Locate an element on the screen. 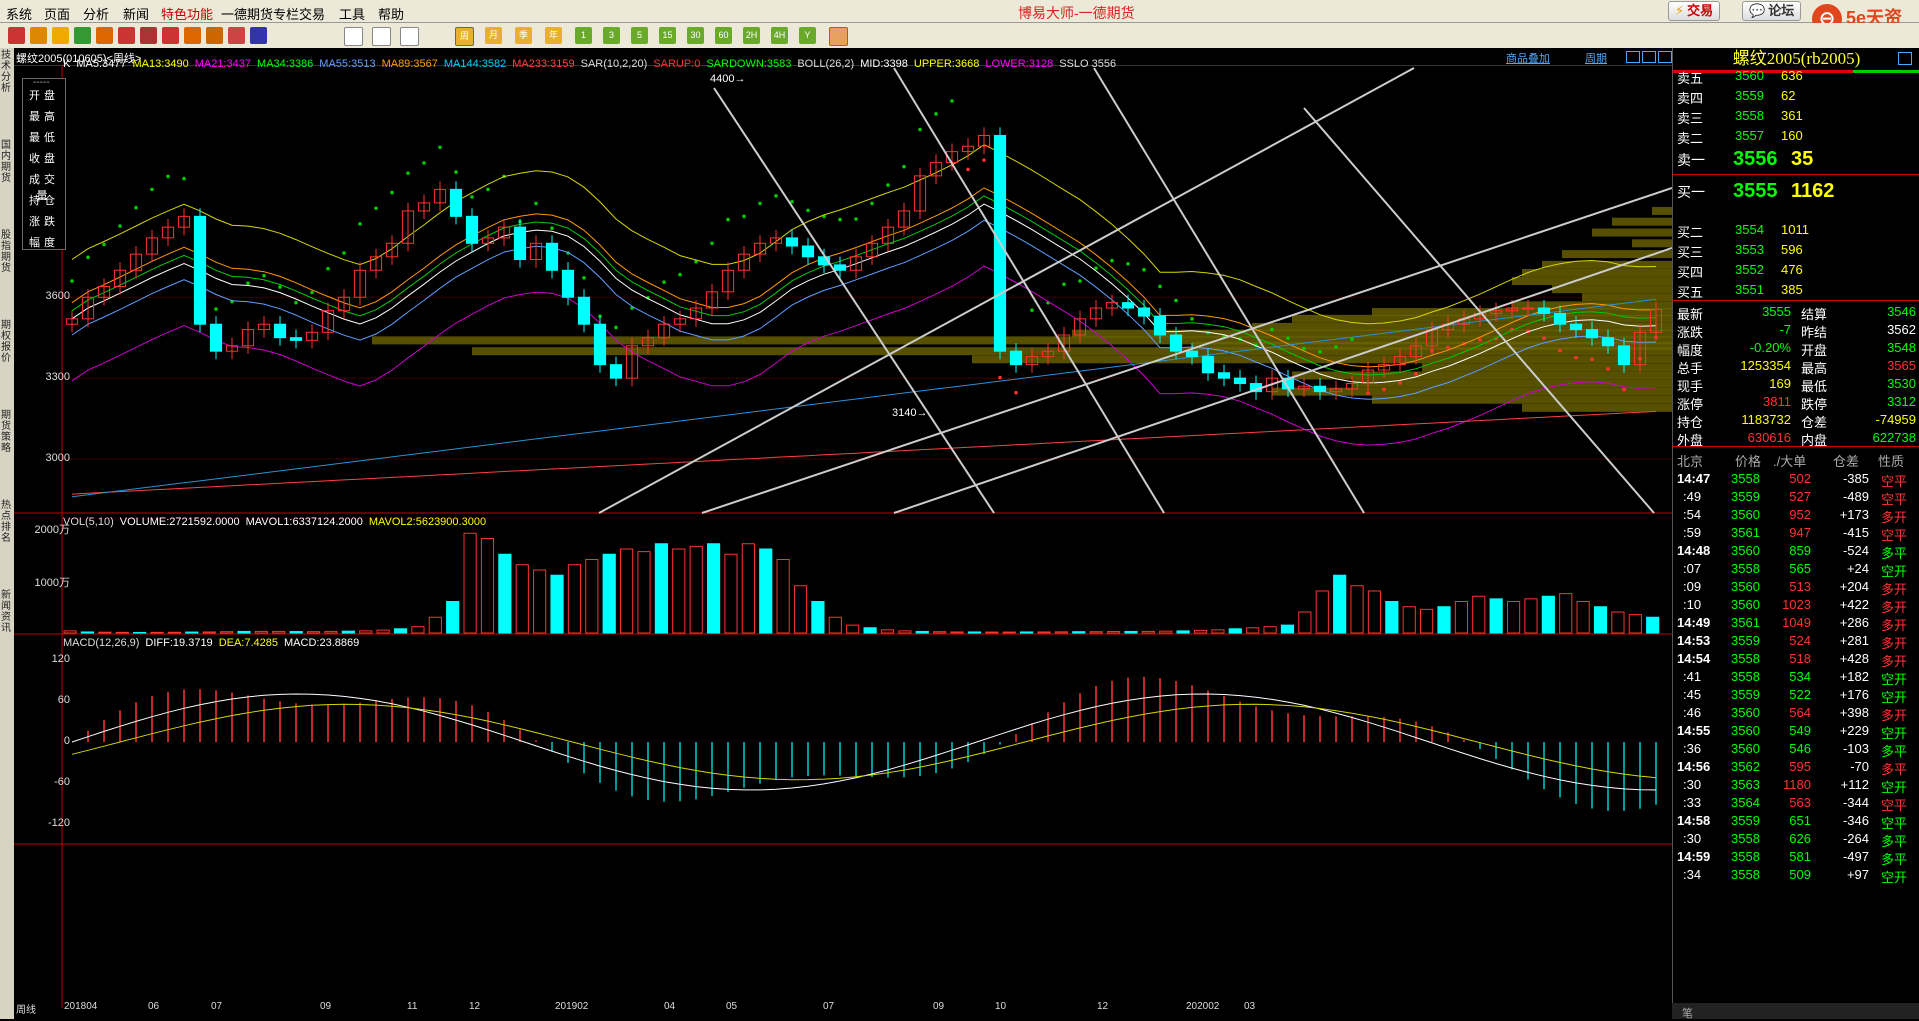 This screenshot has width=1919, height=1021. menu-item: 工具 is located at coordinates (352, 13).